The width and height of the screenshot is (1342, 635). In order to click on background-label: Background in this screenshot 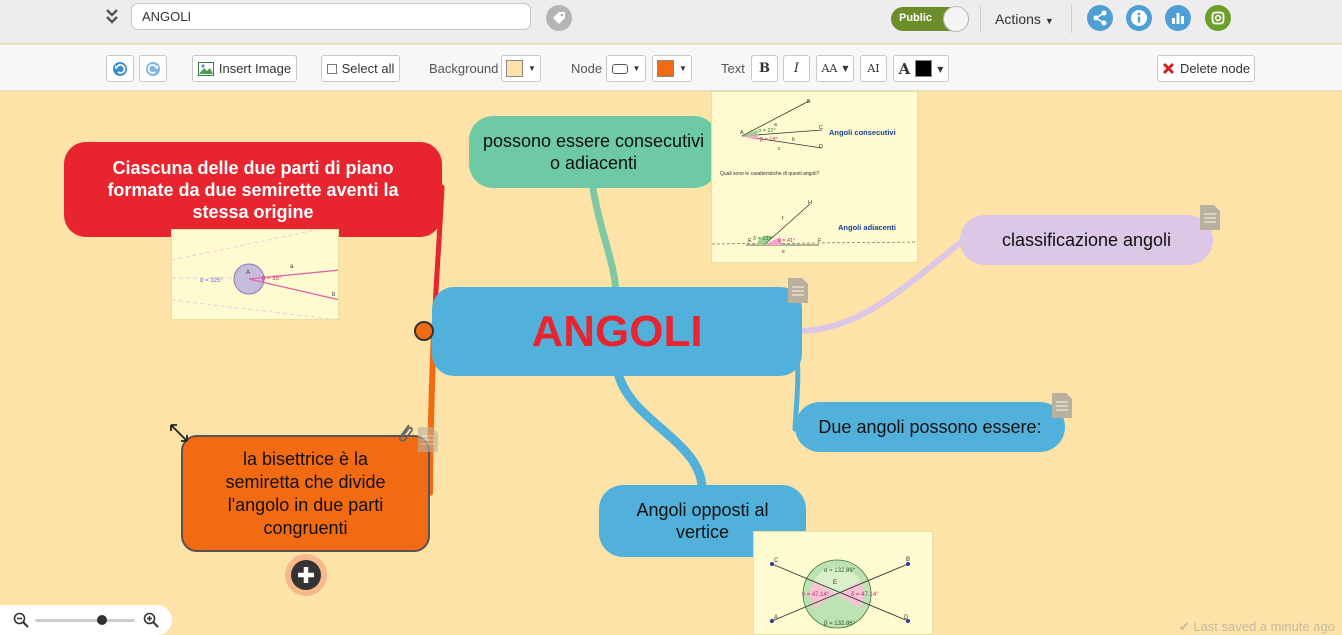, I will do `click(464, 68)`.